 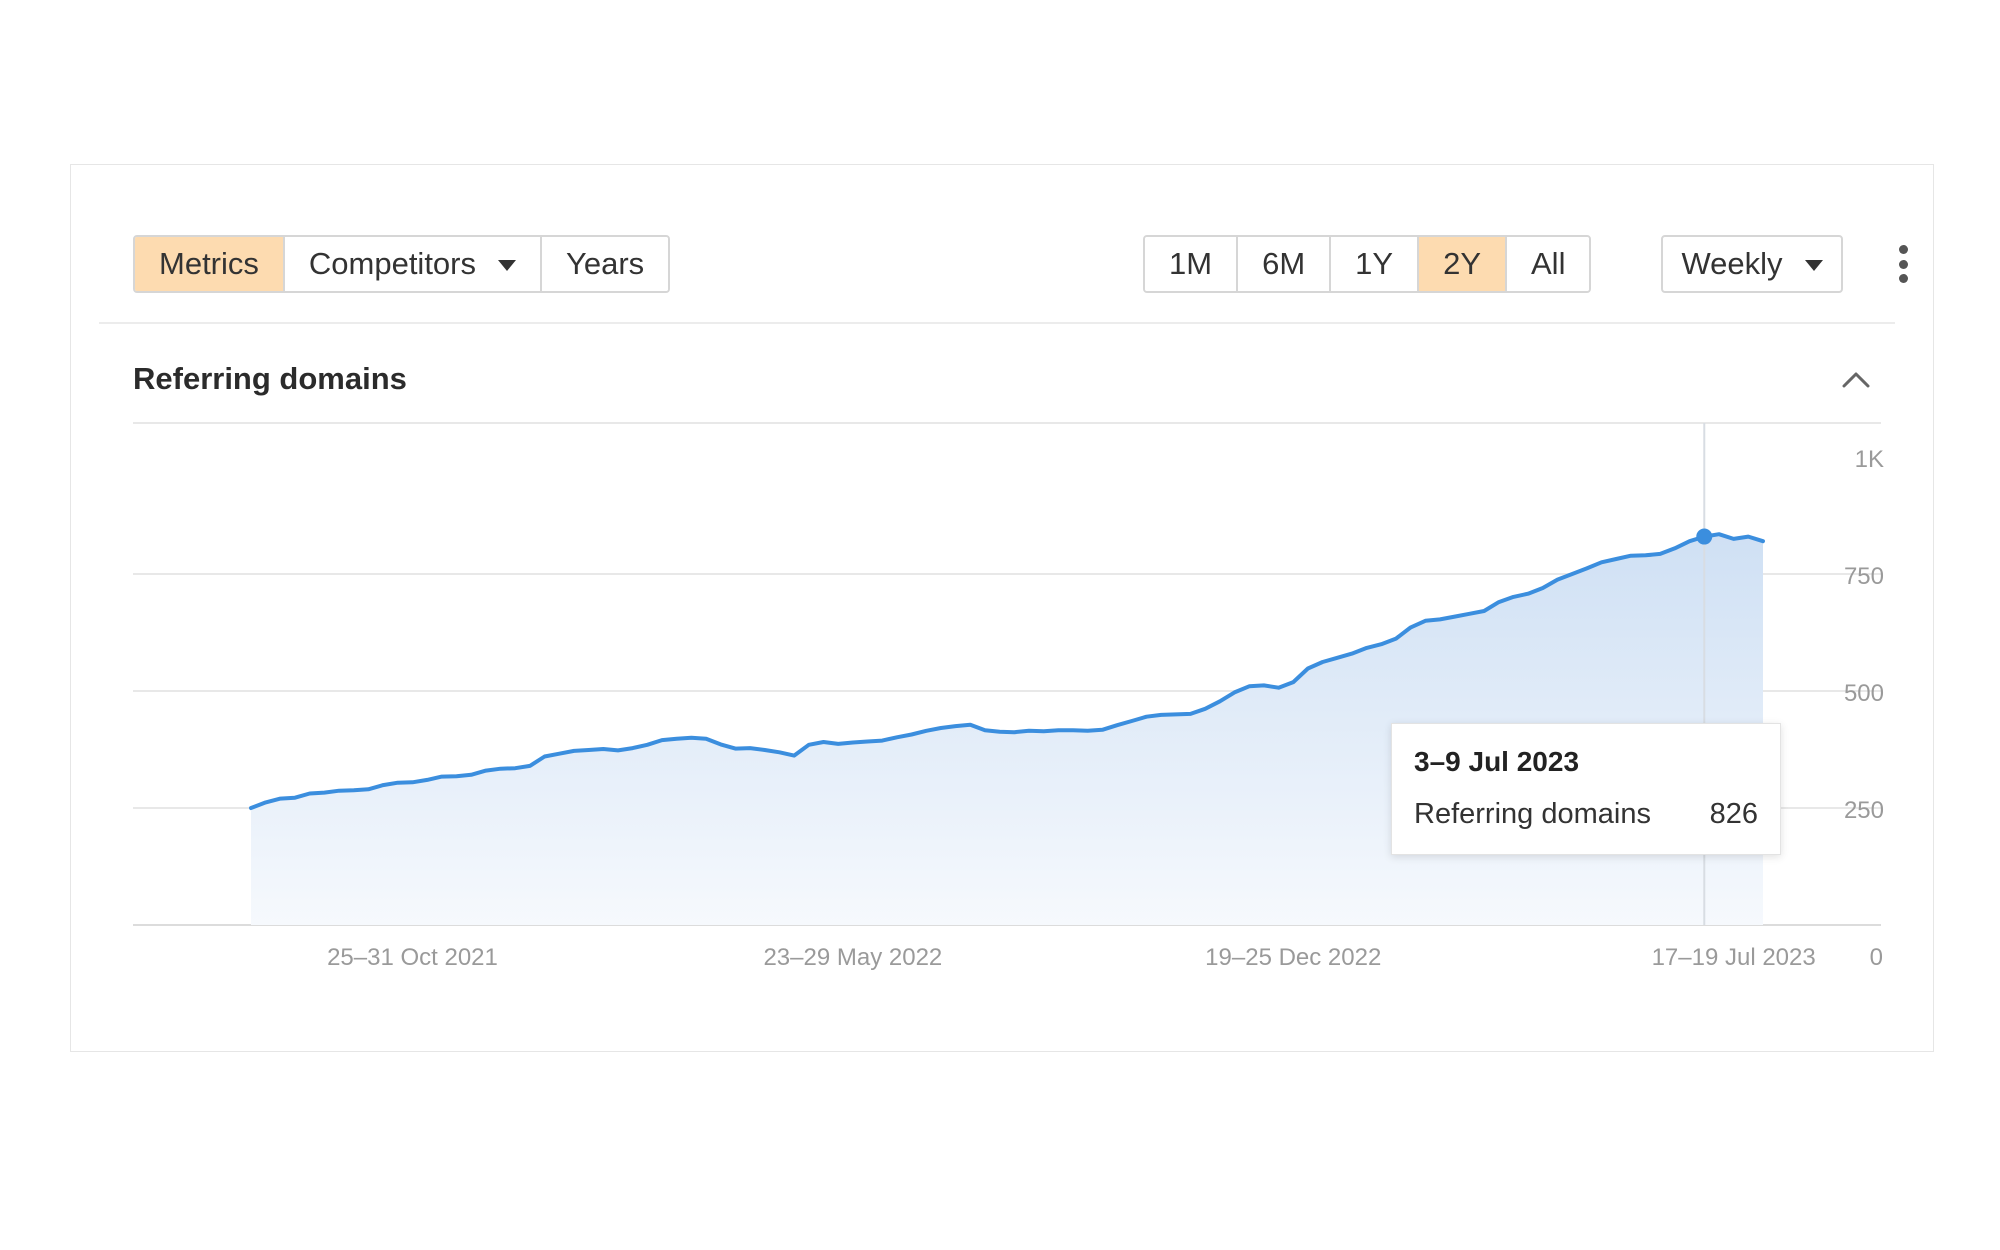 What do you see at coordinates (1876, 957) in the screenshot?
I see `y-tick-label: 0` at bounding box center [1876, 957].